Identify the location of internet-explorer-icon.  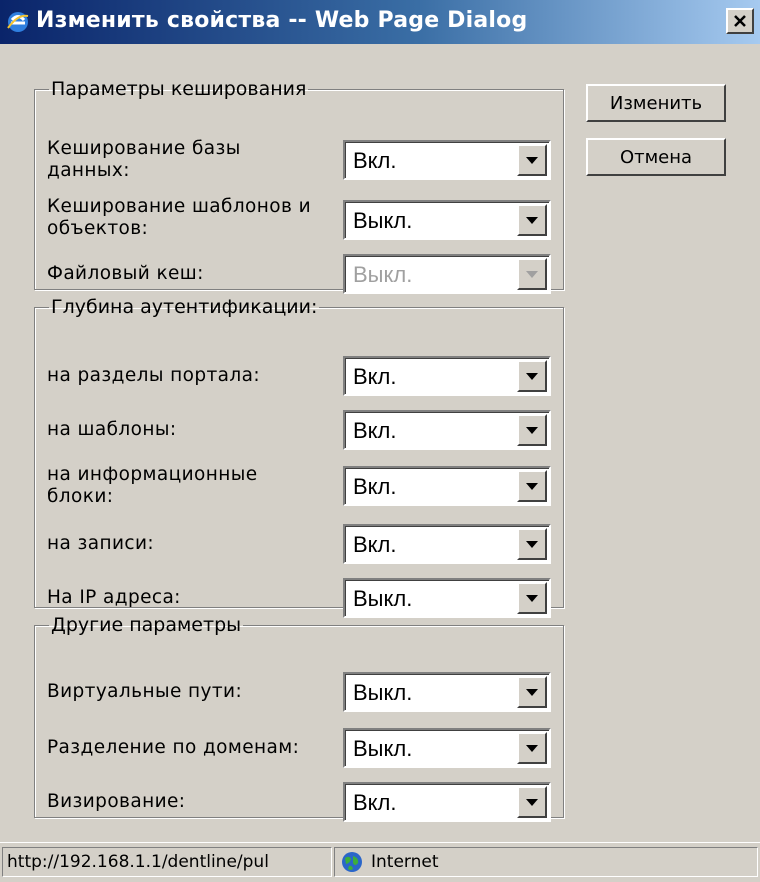
(18, 22).